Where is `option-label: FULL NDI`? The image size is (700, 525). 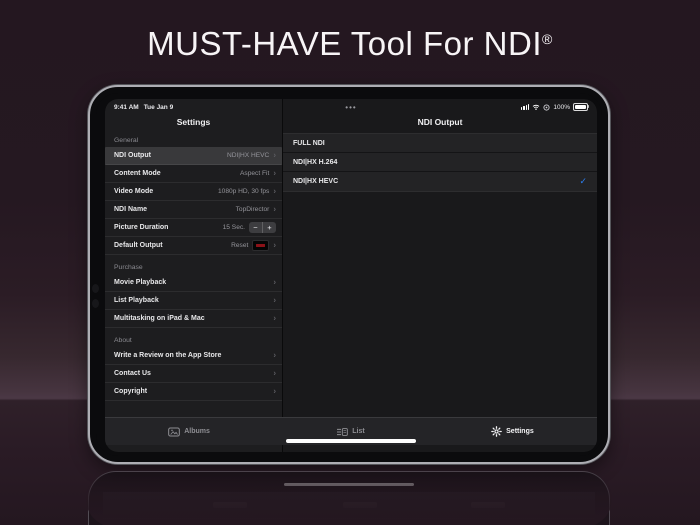 option-label: FULL NDI is located at coordinates (309, 143).